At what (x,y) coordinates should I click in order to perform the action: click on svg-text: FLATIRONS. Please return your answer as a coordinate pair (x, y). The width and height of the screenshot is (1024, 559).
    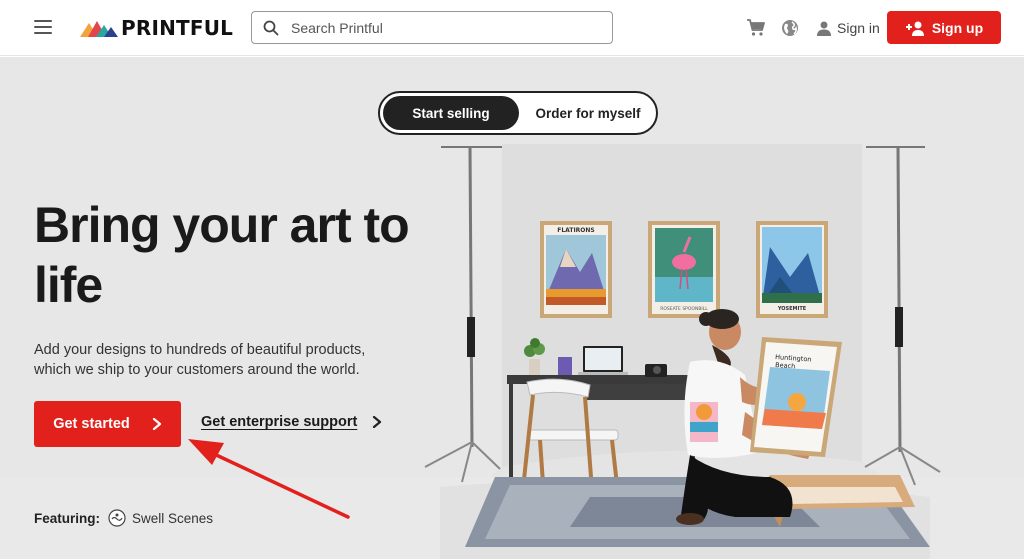
    Looking at the image, I should click on (576, 230).